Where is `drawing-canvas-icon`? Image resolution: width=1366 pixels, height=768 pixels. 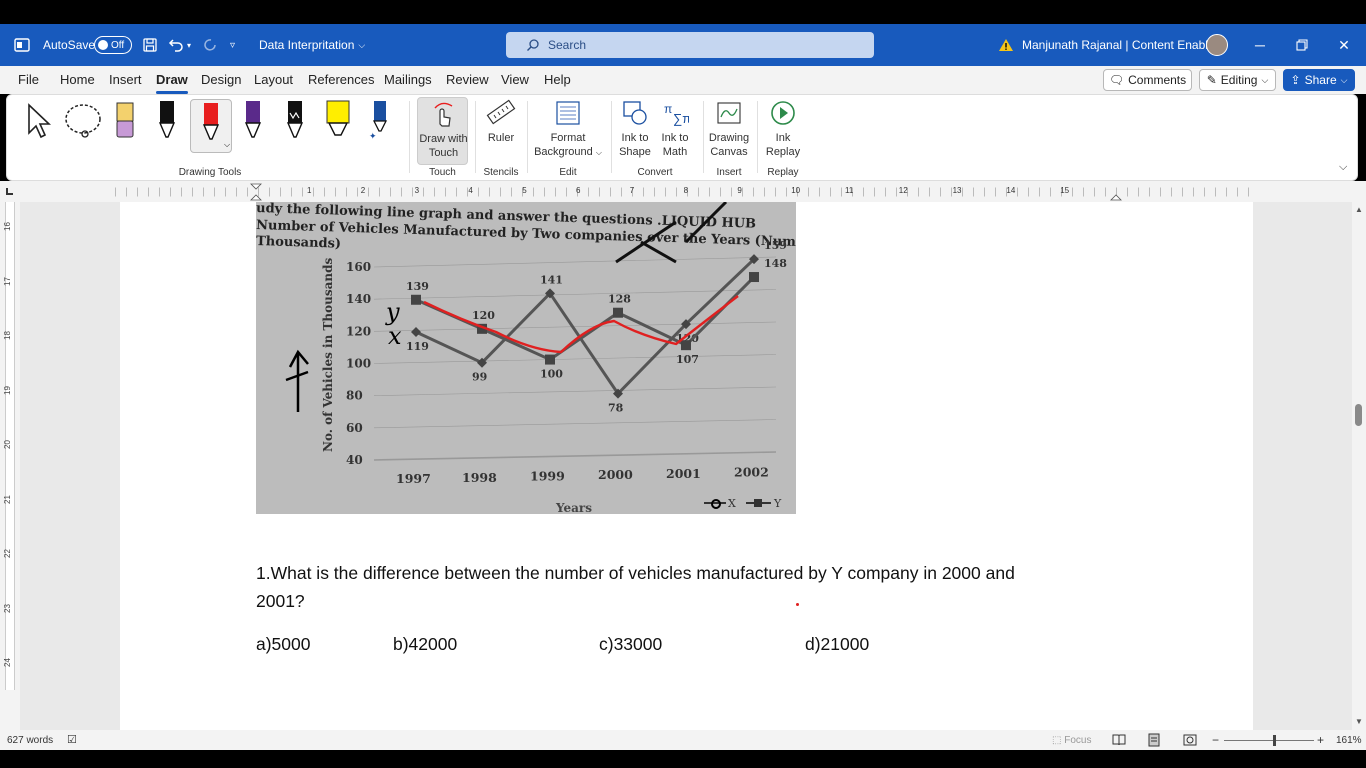 drawing-canvas-icon is located at coordinates (729, 113).